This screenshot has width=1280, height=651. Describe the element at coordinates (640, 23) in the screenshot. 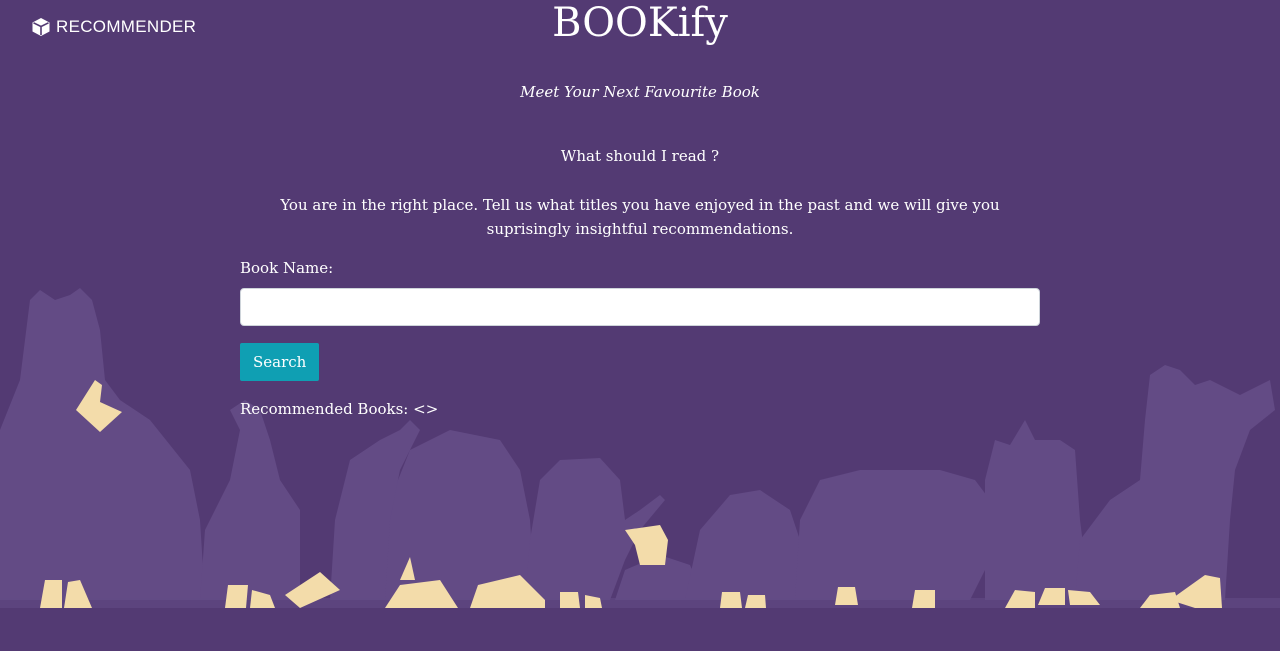

I see `page-title: BOOKify` at that location.